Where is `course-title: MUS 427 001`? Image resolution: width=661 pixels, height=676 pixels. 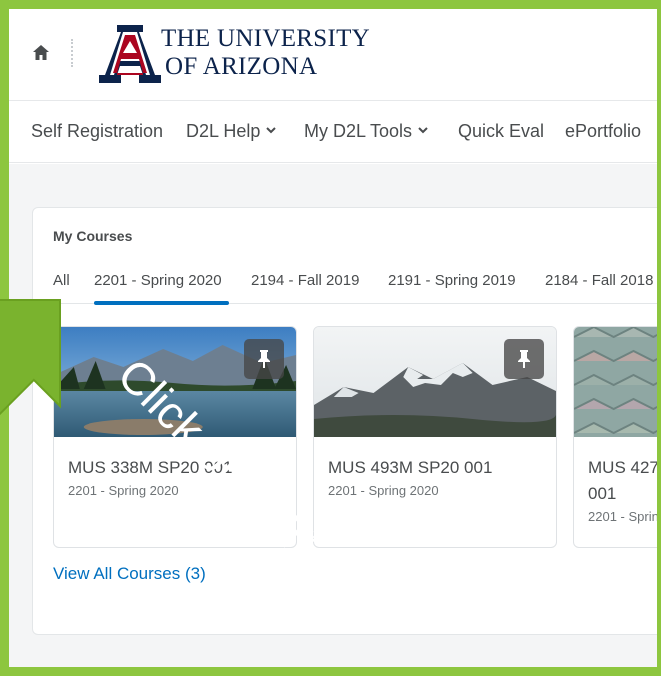 course-title: MUS 427 001 is located at coordinates (622, 481).